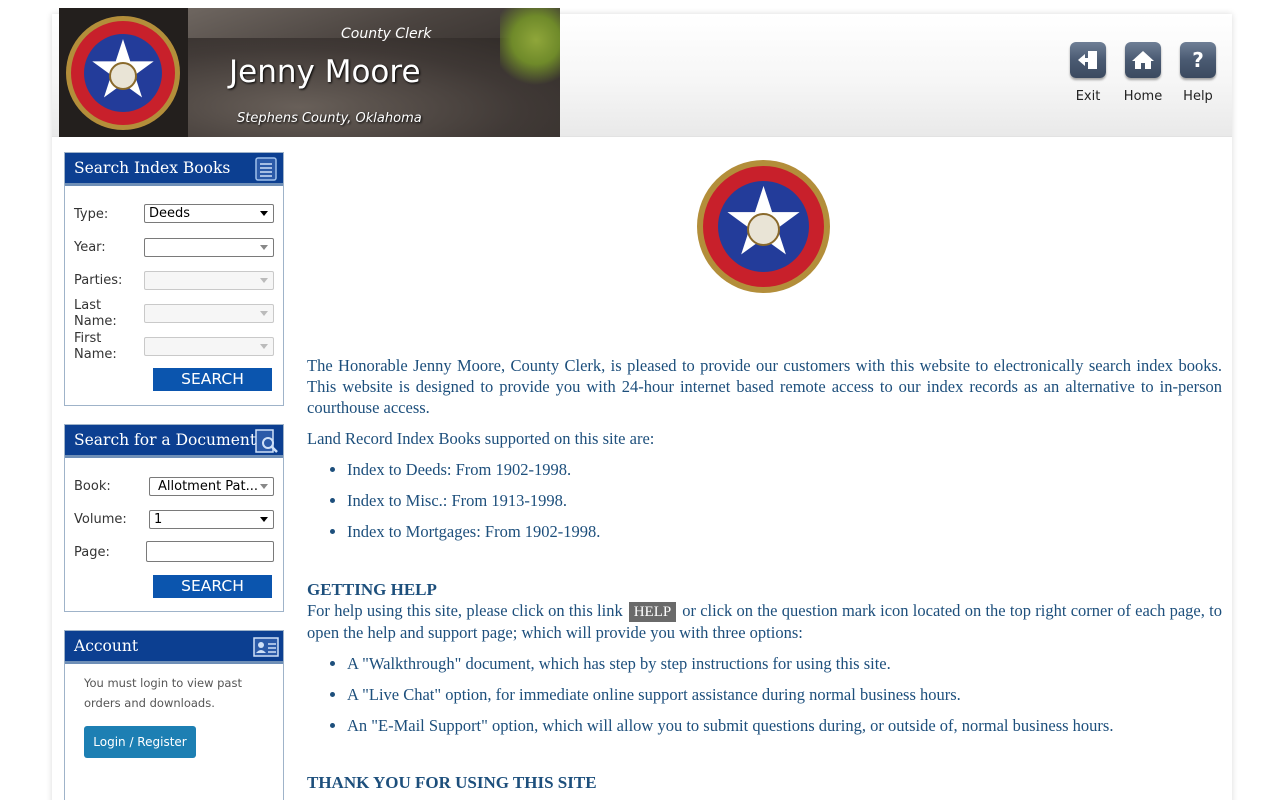  I want to click on volume-select-value: 1, so click(158, 519).